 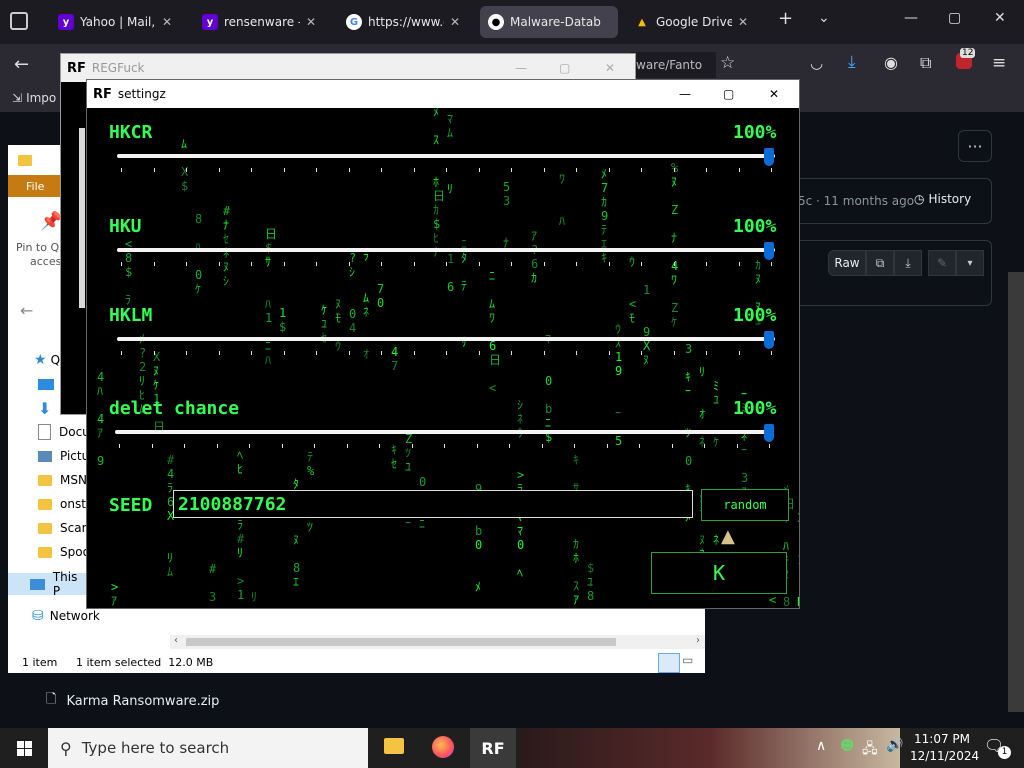 I want to click on ok-button: K, so click(x=719, y=573).